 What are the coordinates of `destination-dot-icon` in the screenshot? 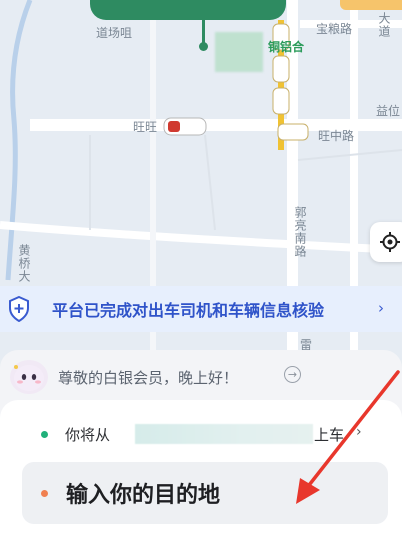 It's located at (44, 493).